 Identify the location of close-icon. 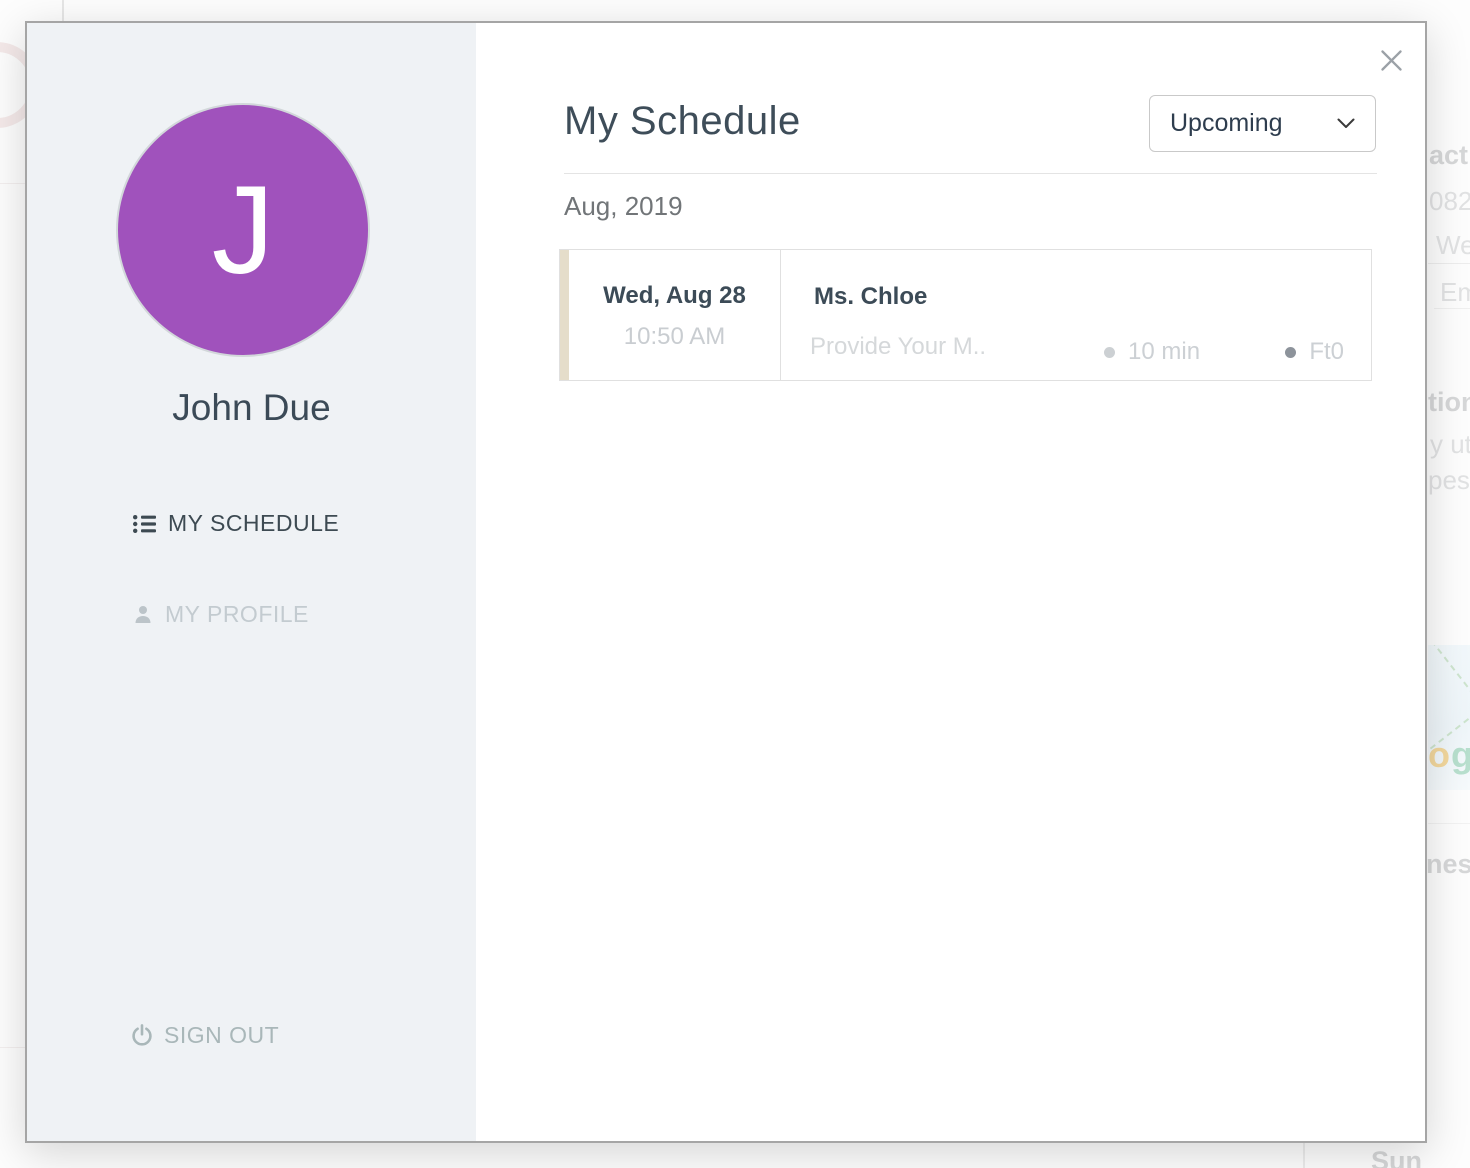
(1391, 60).